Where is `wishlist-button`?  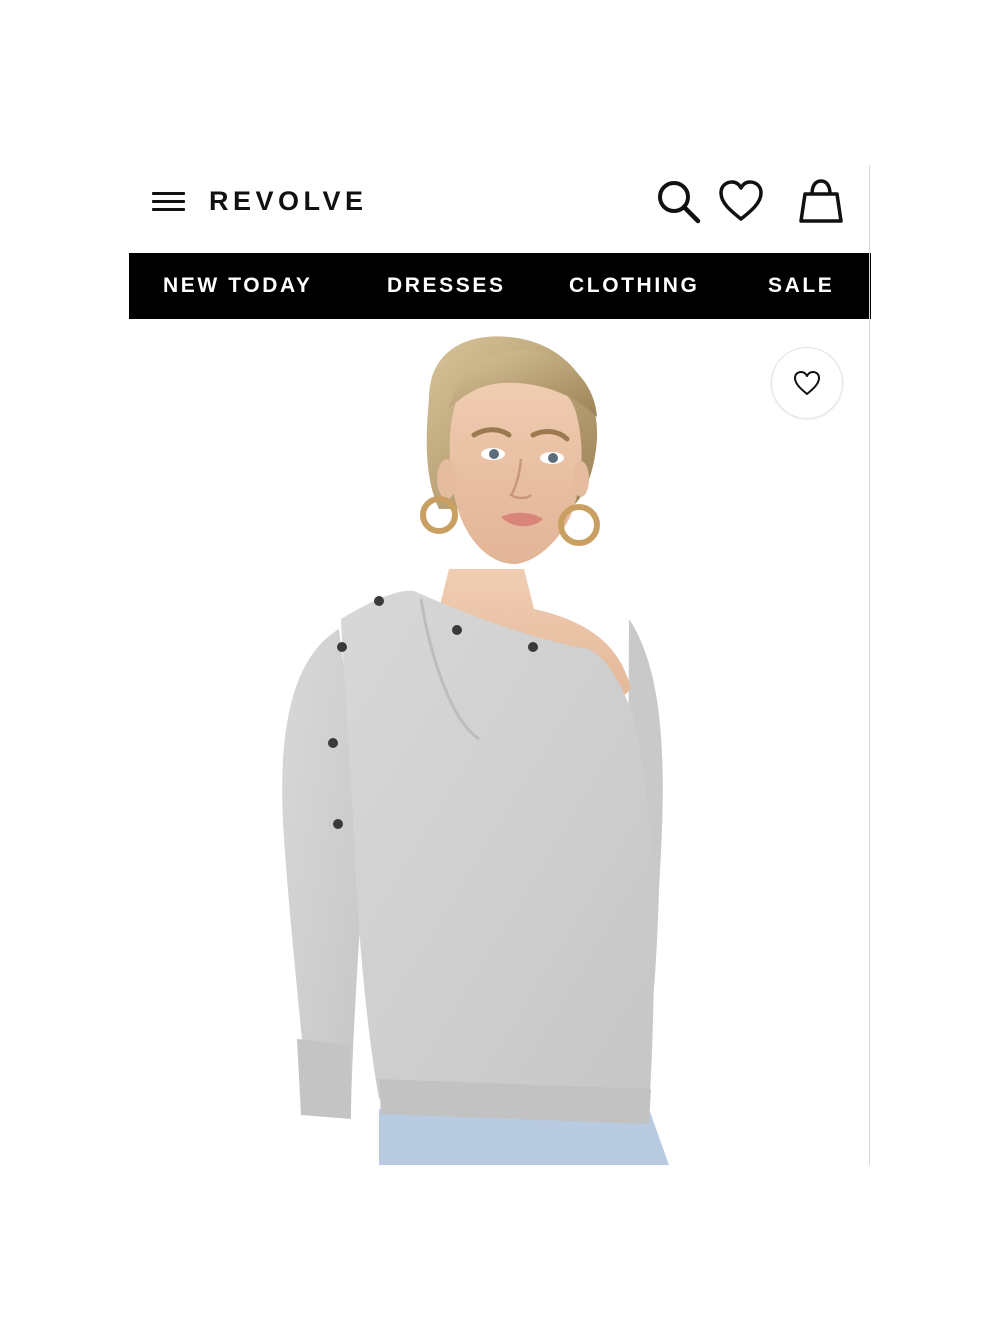 wishlist-button is located at coordinates (807, 383).